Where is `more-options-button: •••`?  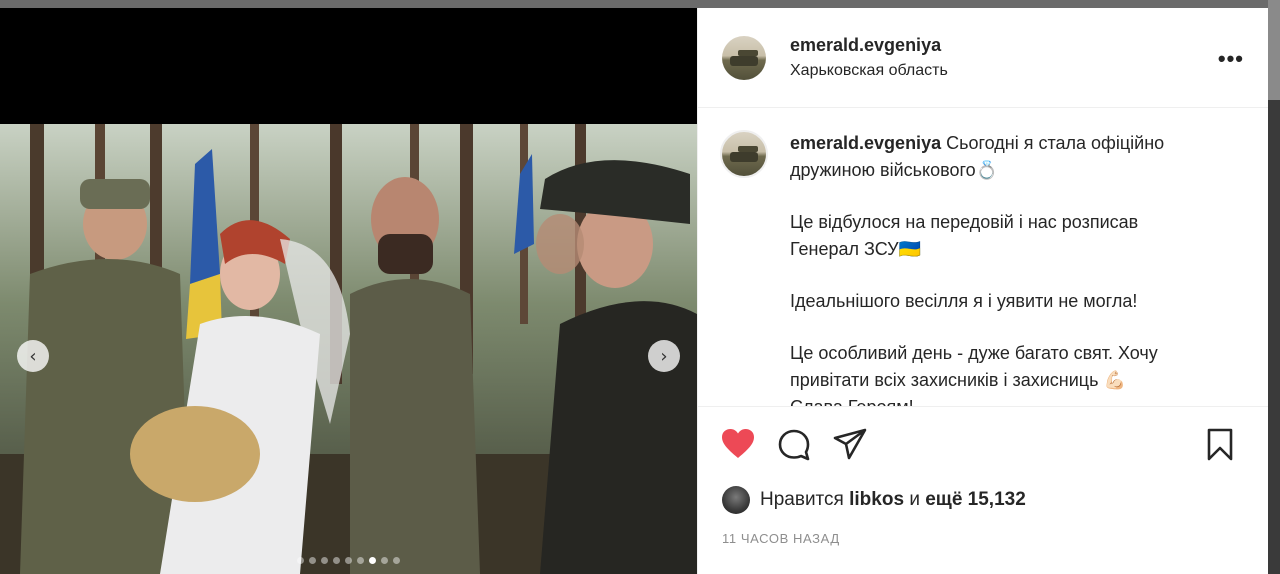 more-options-button: ••• is located at coordinates (1231, 59).